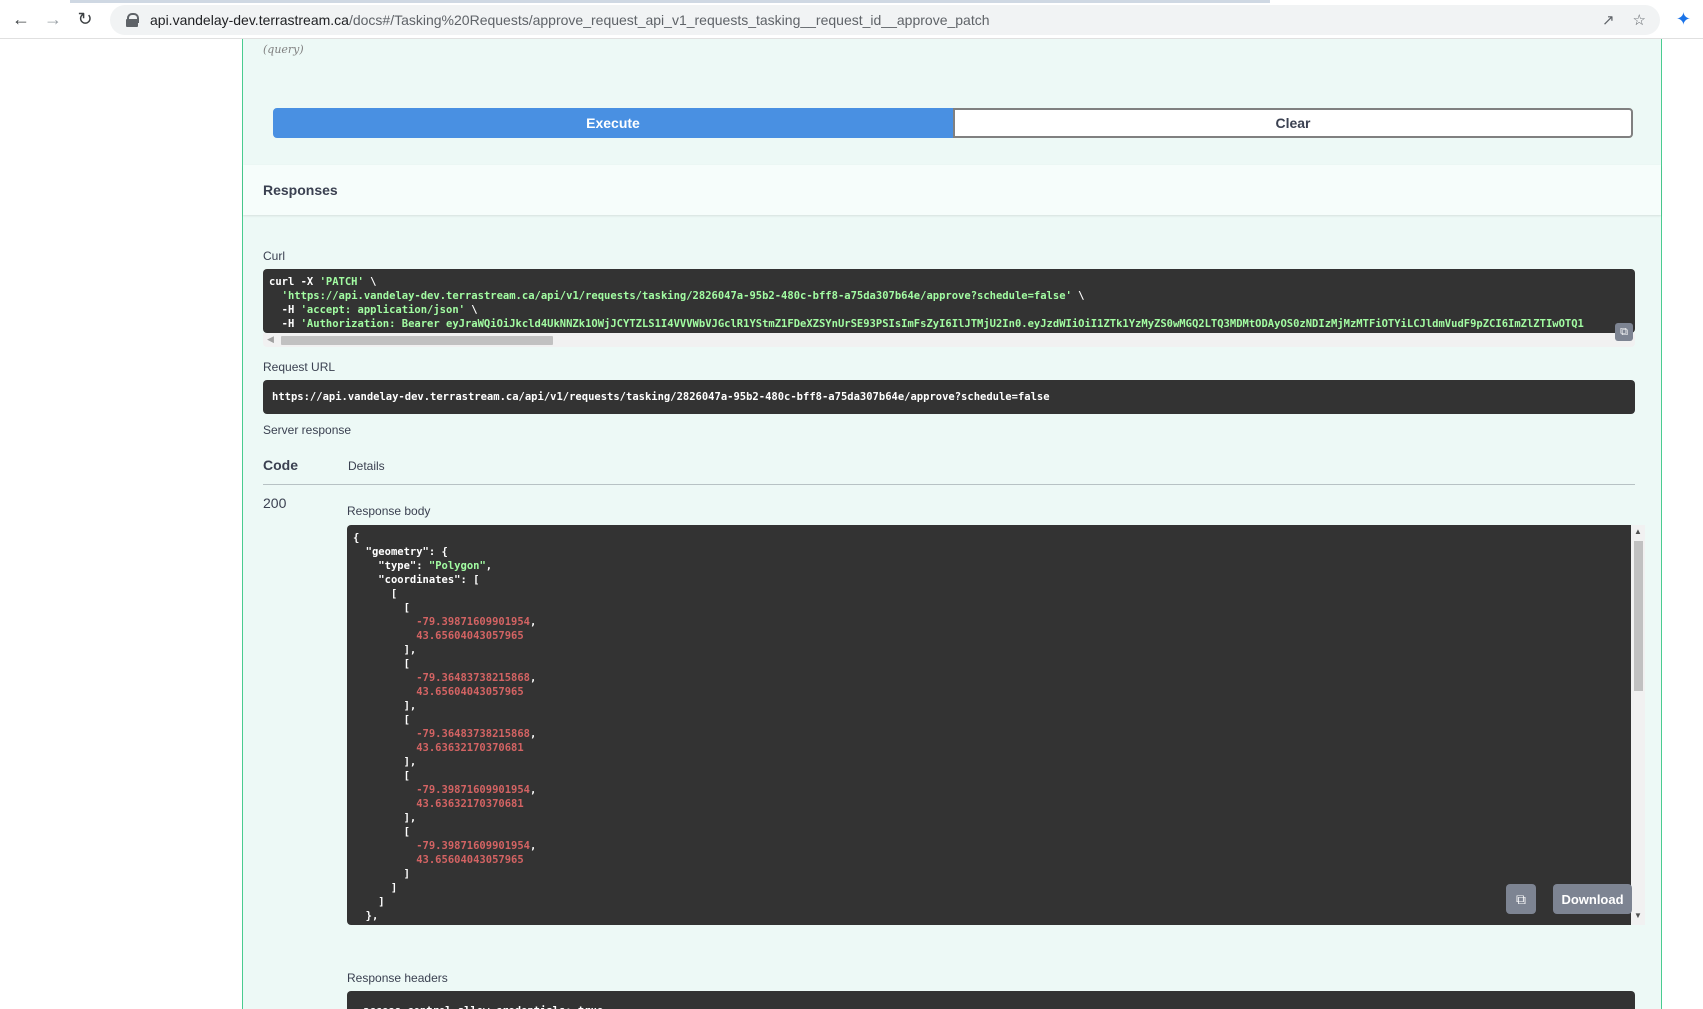 The image size is (1703, 1009). Describe the element at coordinates (1521, 899) in the screenshot. I see `copy-response-icon: ⧉` at that location.